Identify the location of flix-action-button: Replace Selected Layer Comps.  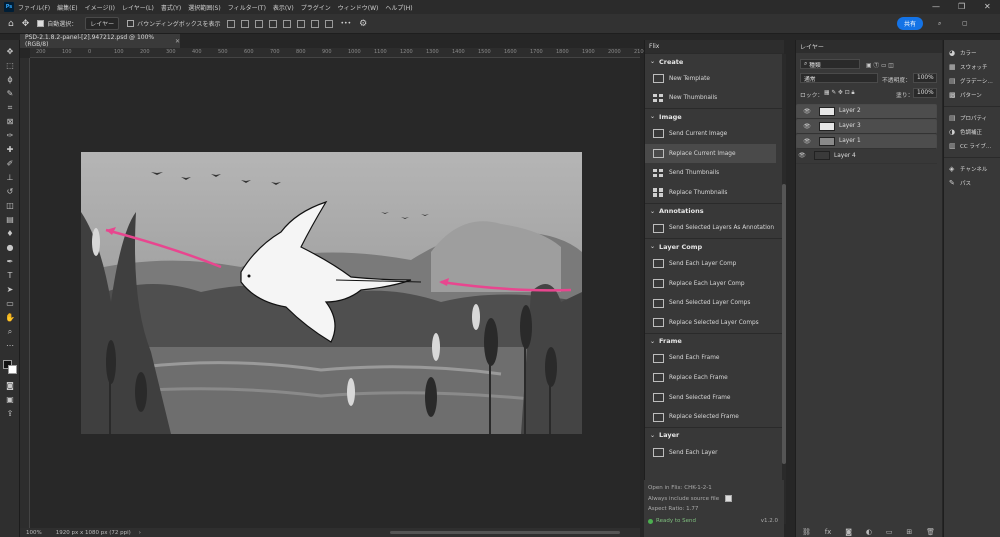
(714, 323).